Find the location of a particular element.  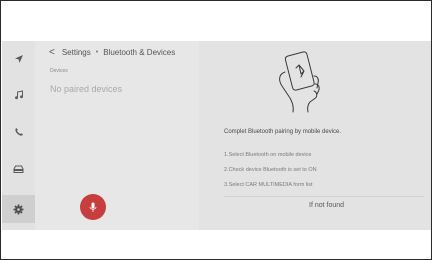

breadcrumb: < Settings • Bluetooth & Devices is located at coordinates (112, 52).